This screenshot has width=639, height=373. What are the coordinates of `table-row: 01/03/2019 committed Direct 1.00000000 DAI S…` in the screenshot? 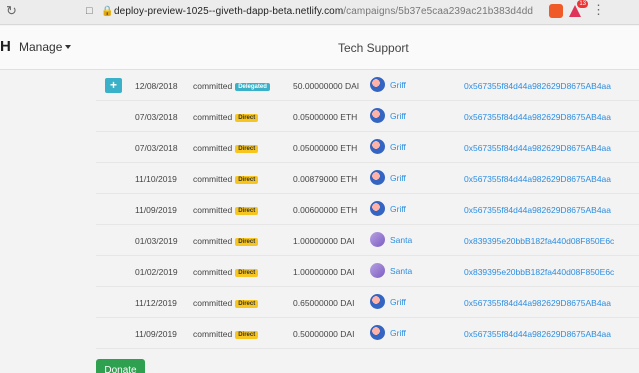 It's located at (367, 240).